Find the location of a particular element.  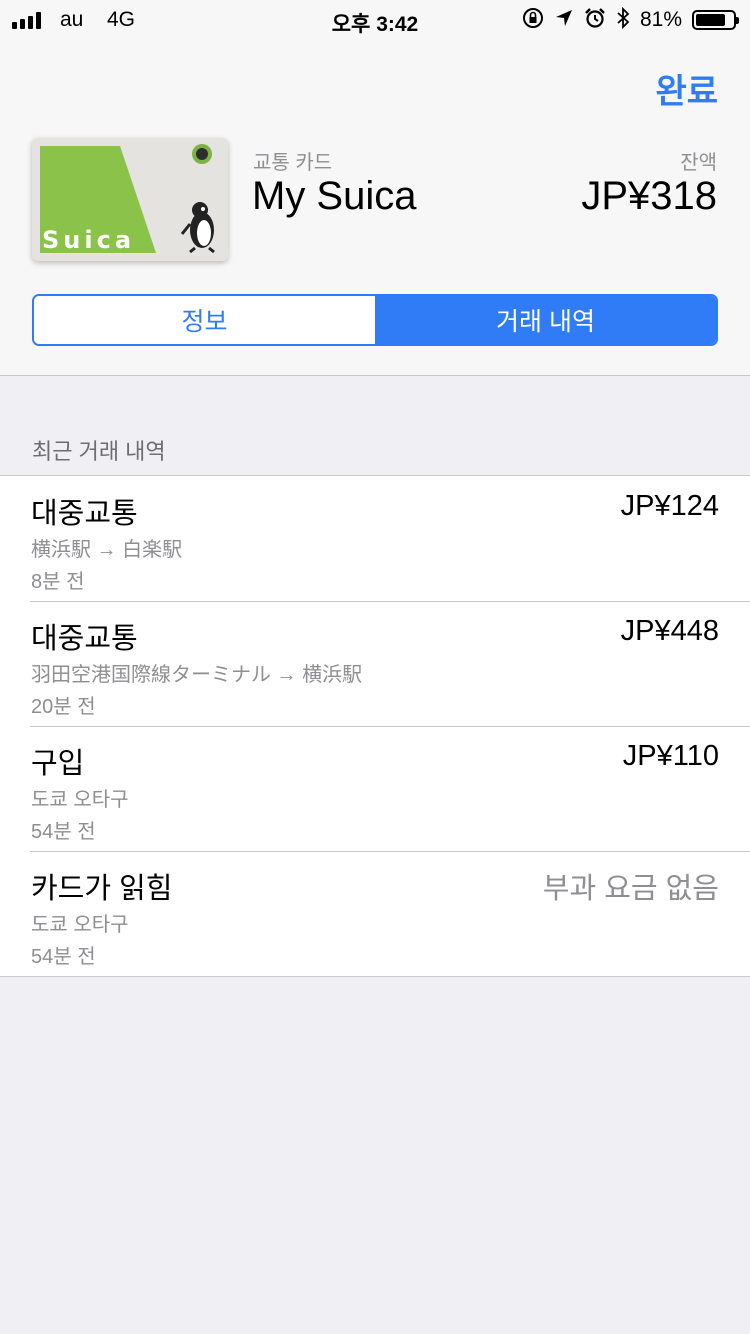

card-type-label: 교통 카드 is located at coordinates (293, 163).